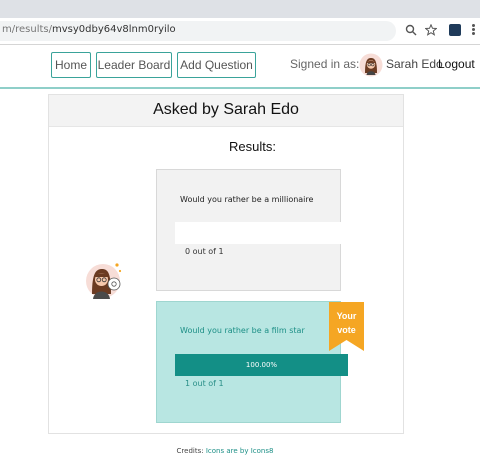 The image size is (480, 466). I want to click on add-question-button: Add Question, so click(216, 65).